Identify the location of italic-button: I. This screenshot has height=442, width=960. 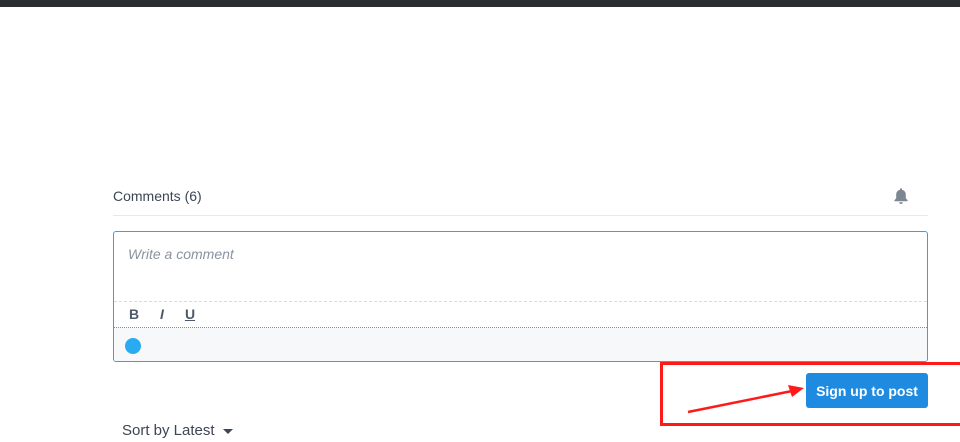
(162, 314).